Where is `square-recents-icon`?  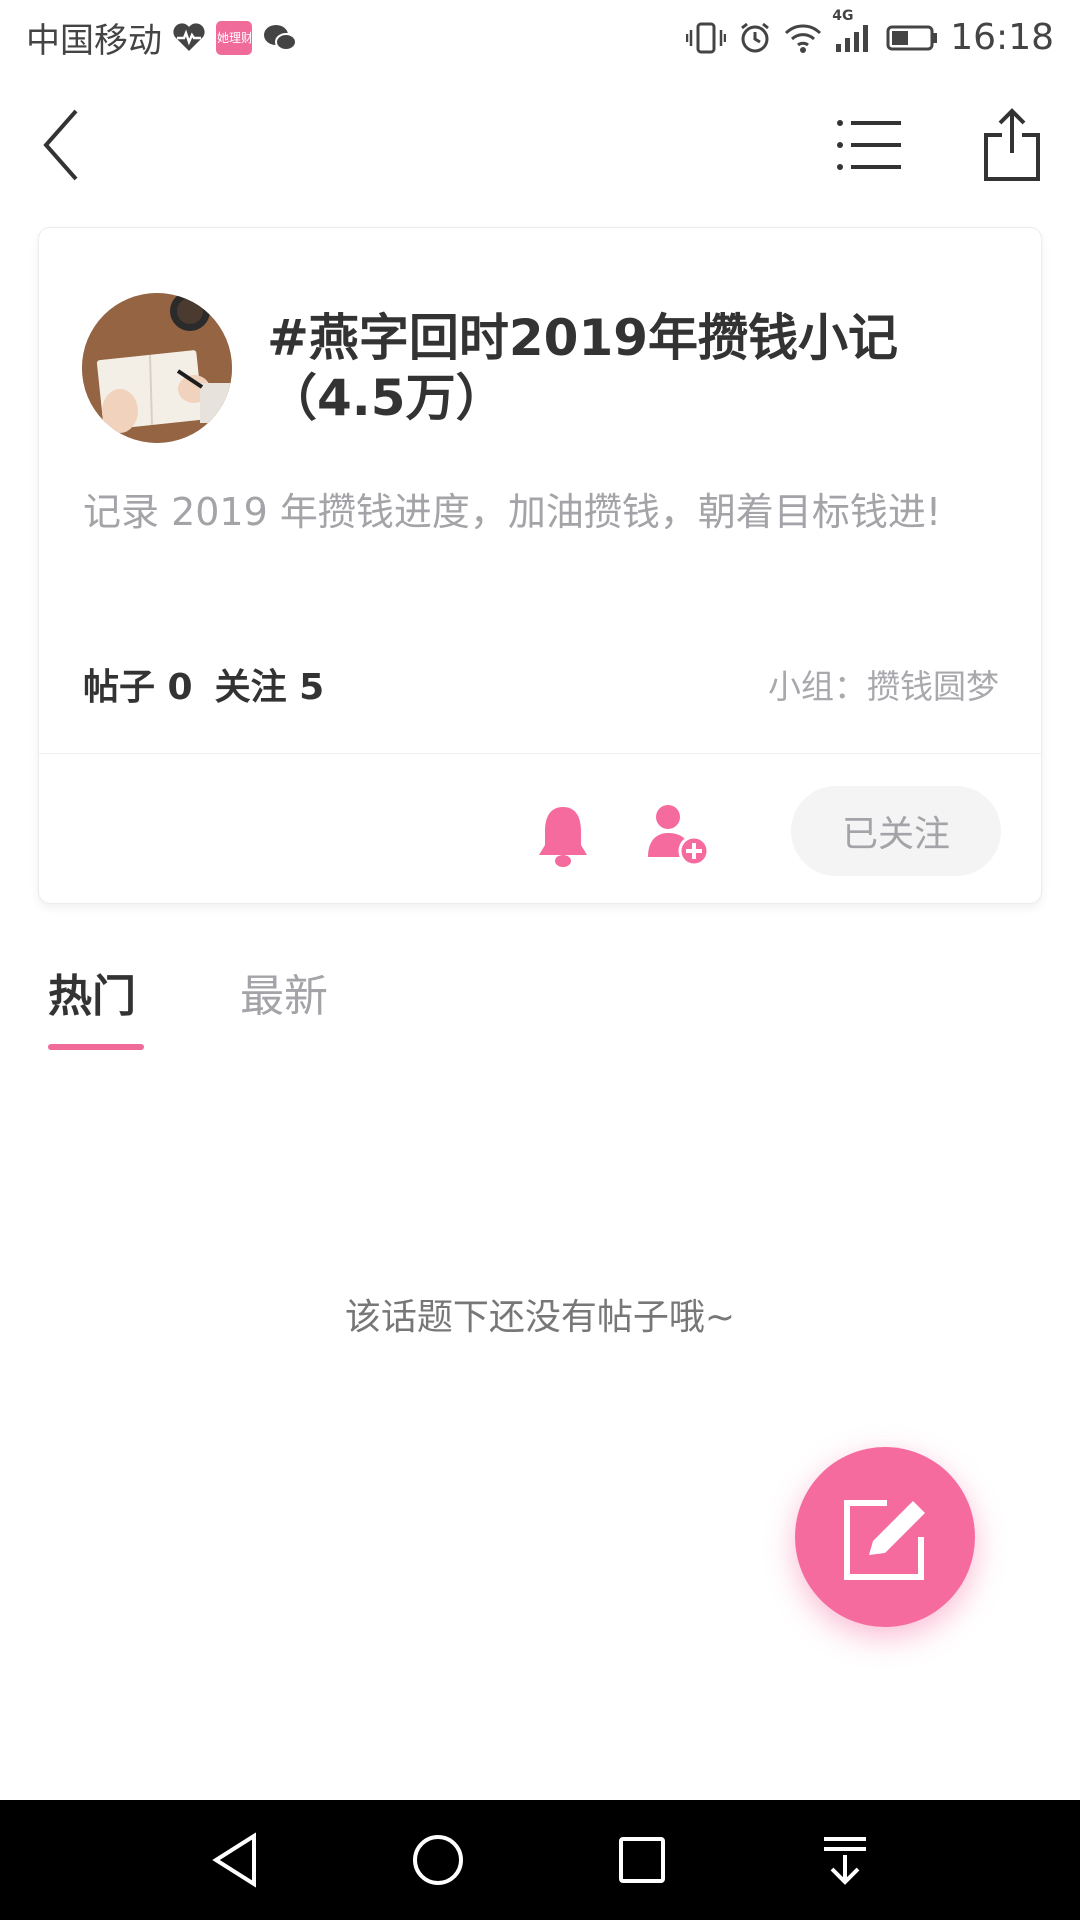 square-recents-icon is located at coordinates (642, 1860).